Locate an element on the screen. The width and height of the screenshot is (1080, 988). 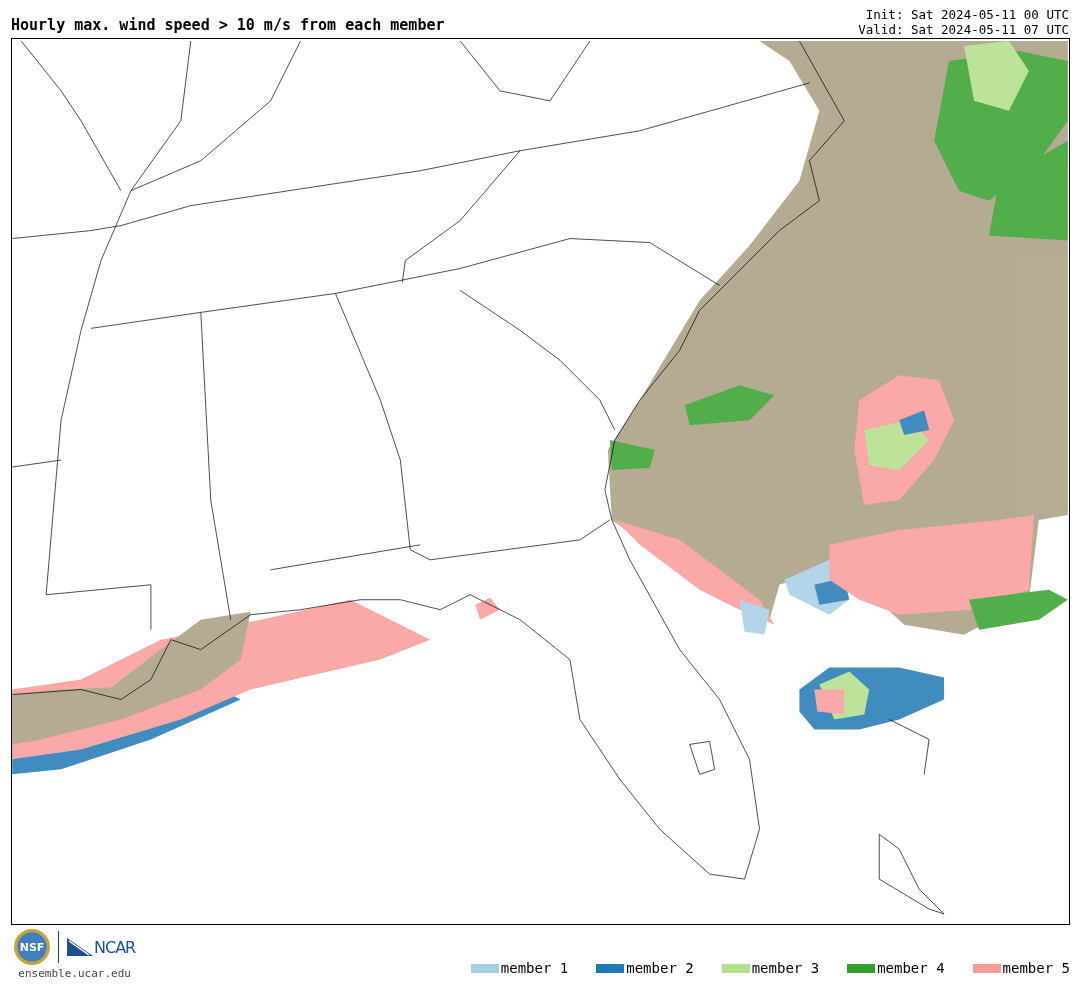
ncar-logo-text: NCAR is located at coordinates (115, 947).